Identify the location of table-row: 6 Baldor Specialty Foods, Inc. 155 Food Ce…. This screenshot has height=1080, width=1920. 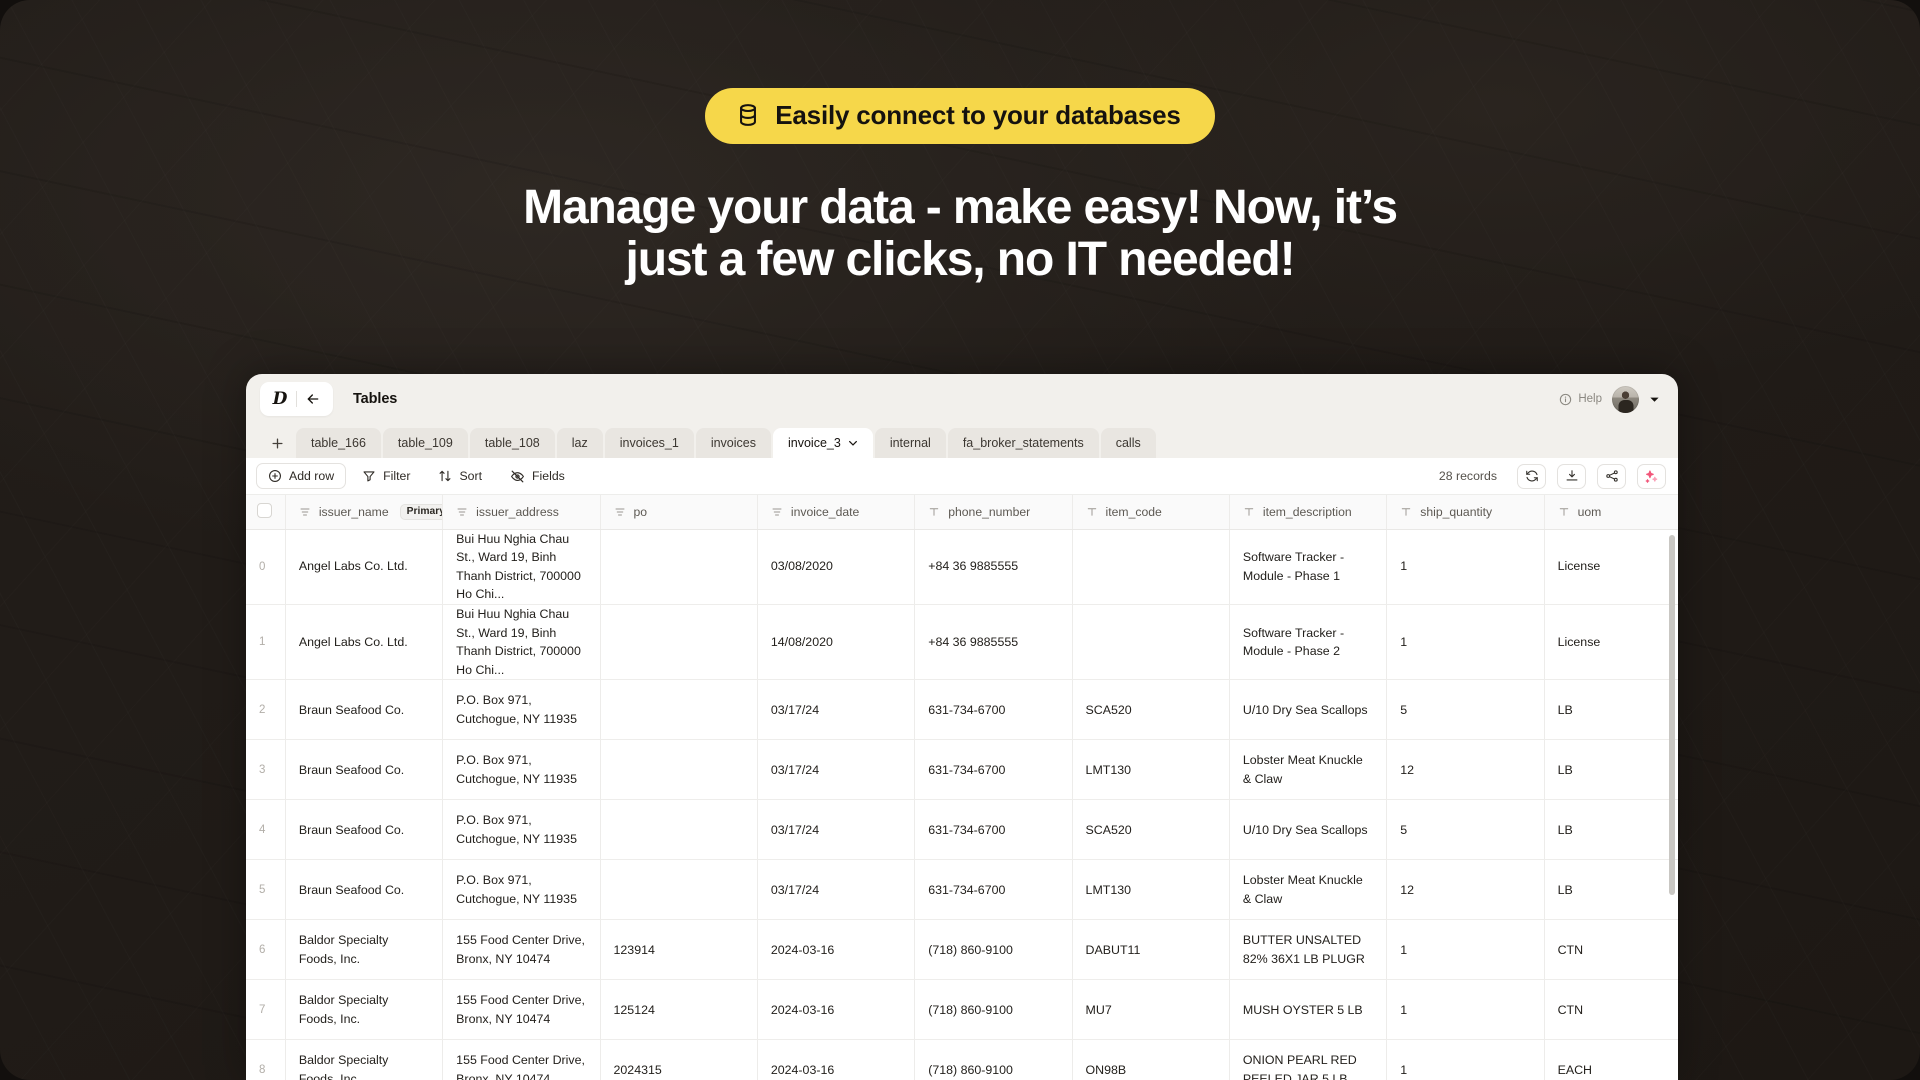
(962, 950).